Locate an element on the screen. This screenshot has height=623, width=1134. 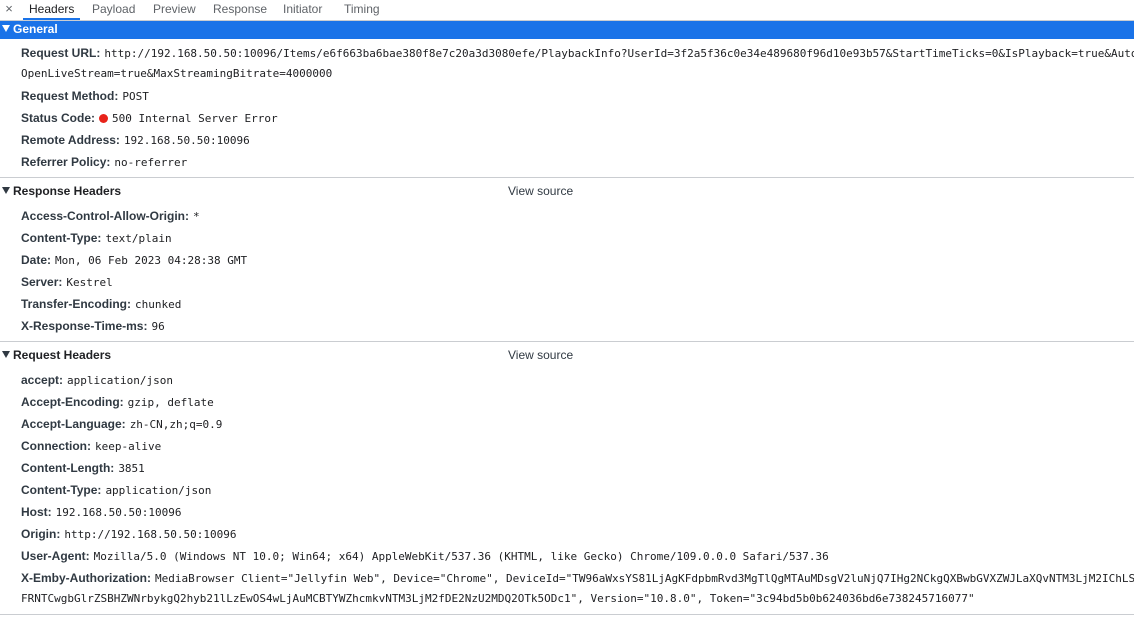
general-title: General is located at coordinates (35, 29).